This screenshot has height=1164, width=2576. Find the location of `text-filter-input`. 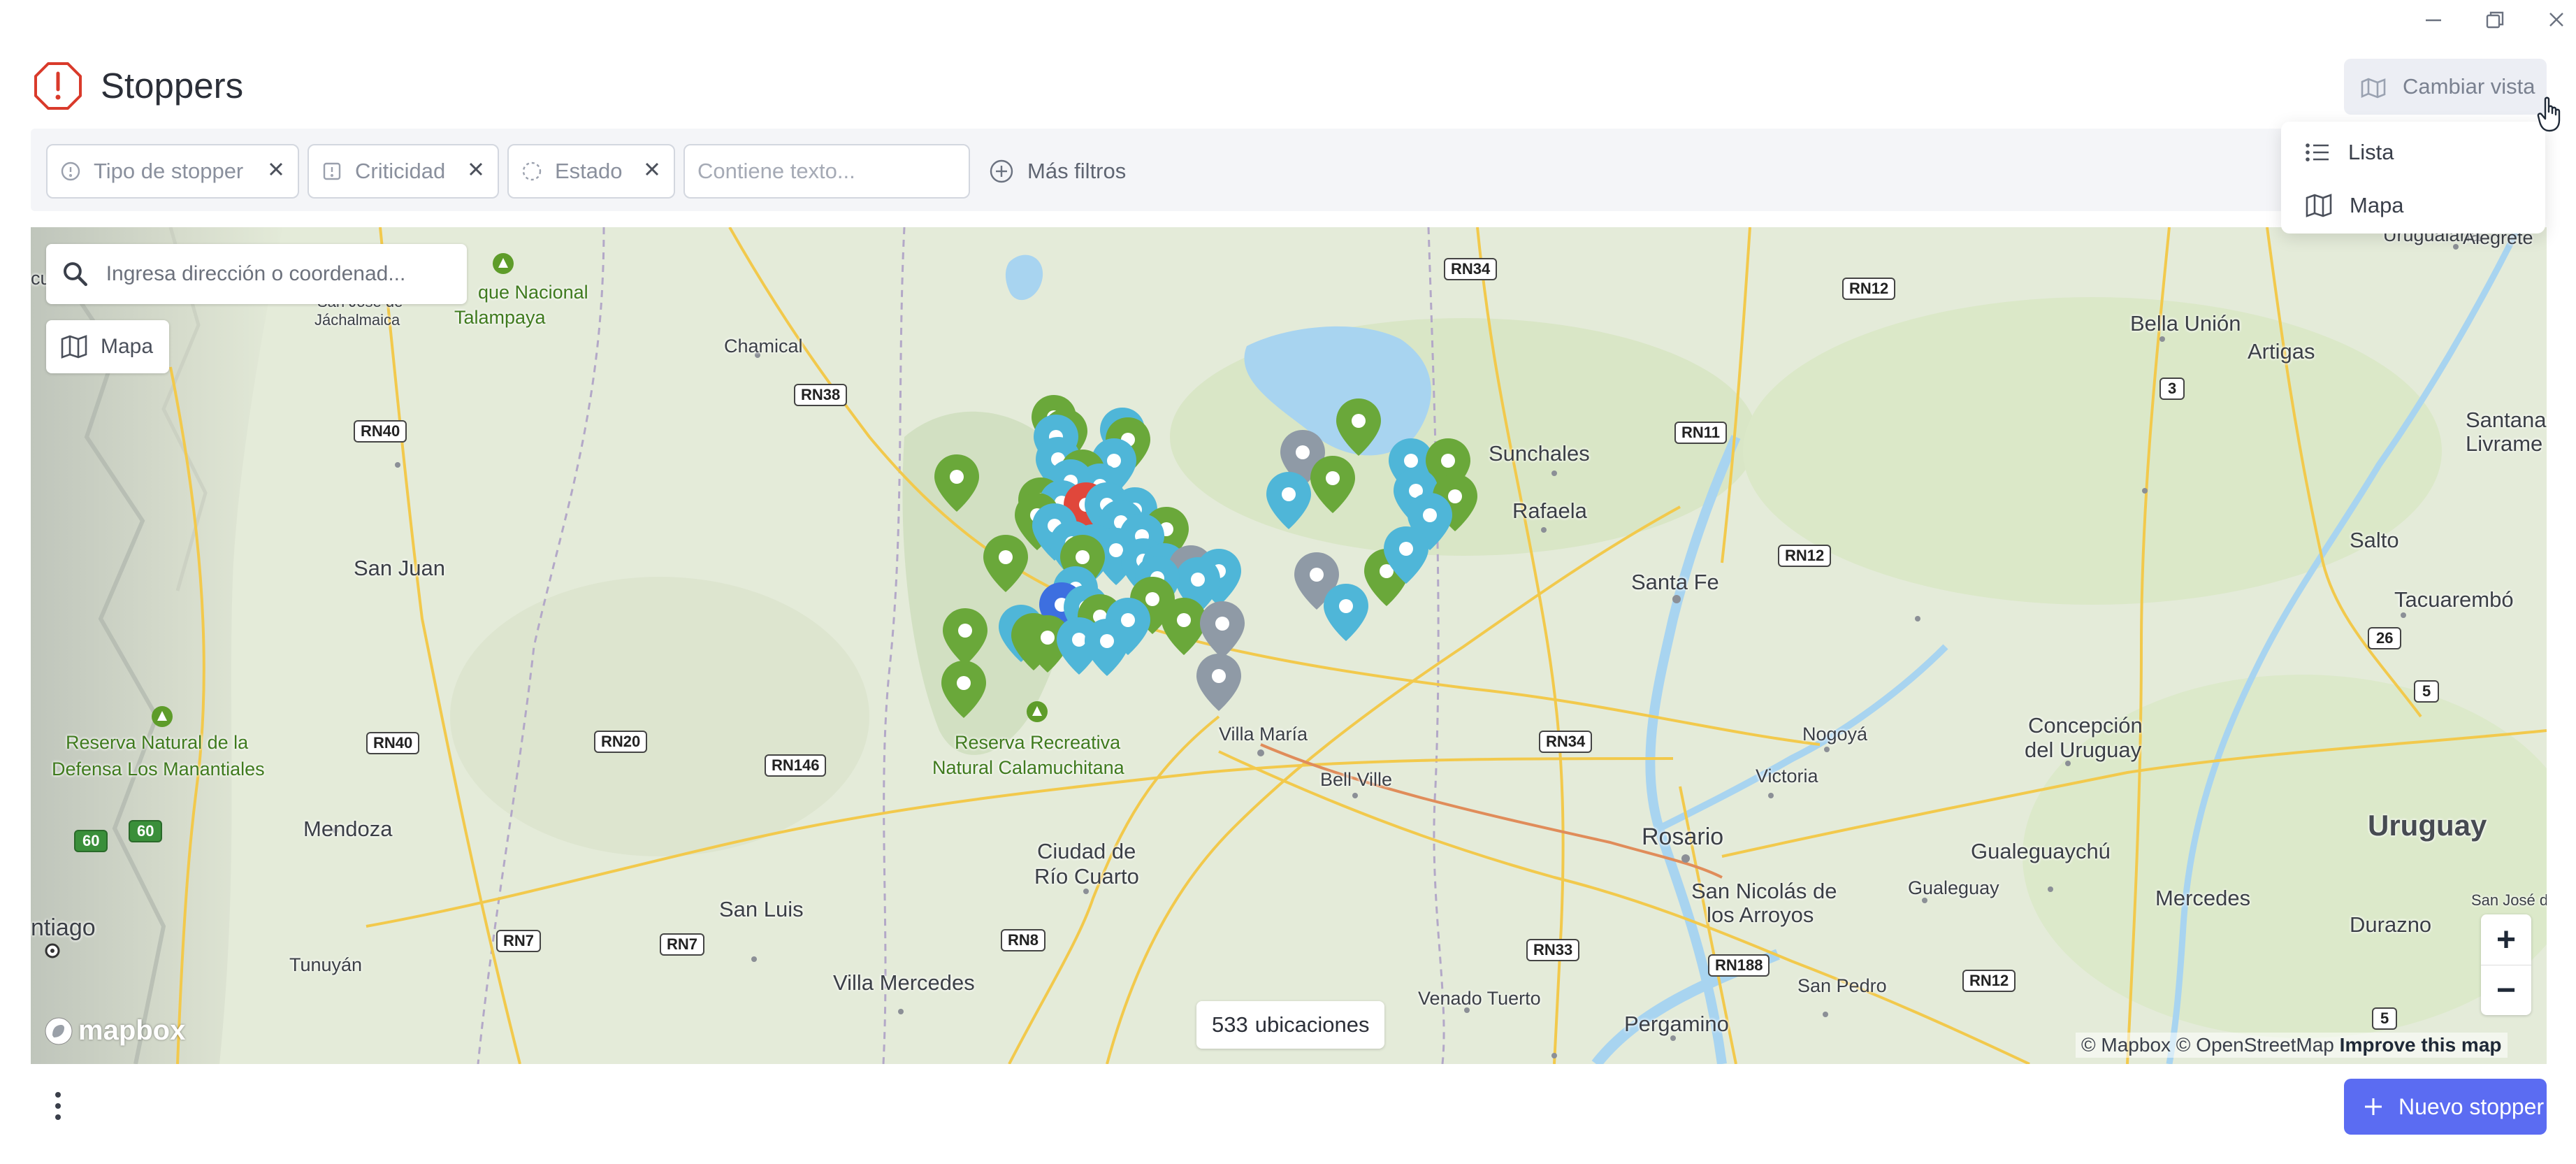

text-filter-input is located at coordinates (826, 171).